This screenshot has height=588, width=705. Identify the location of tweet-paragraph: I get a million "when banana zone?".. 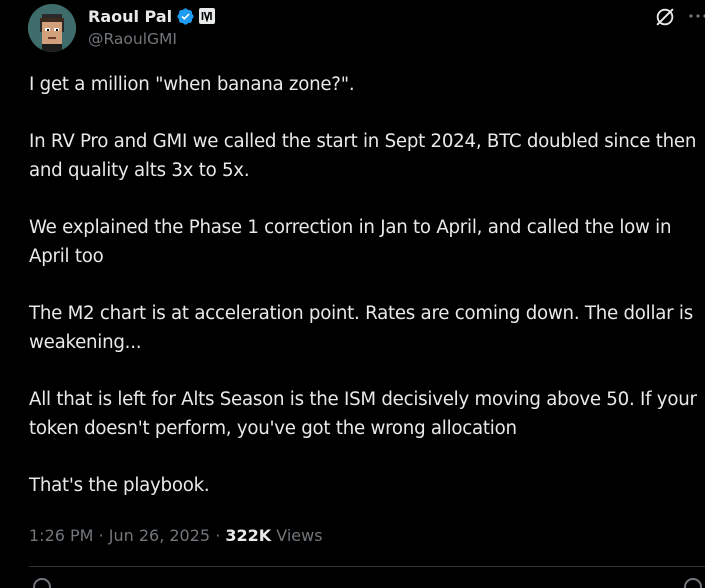
(192, 84).